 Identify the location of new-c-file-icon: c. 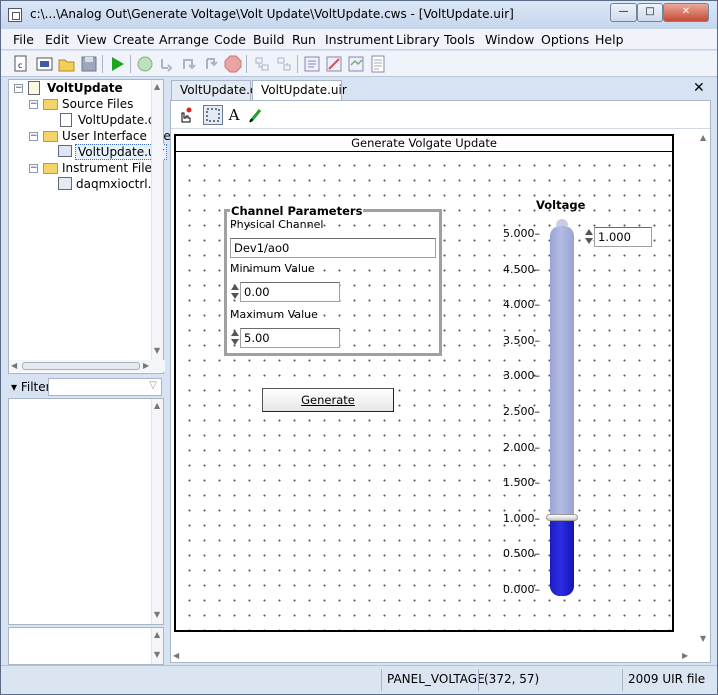
(22, 64).